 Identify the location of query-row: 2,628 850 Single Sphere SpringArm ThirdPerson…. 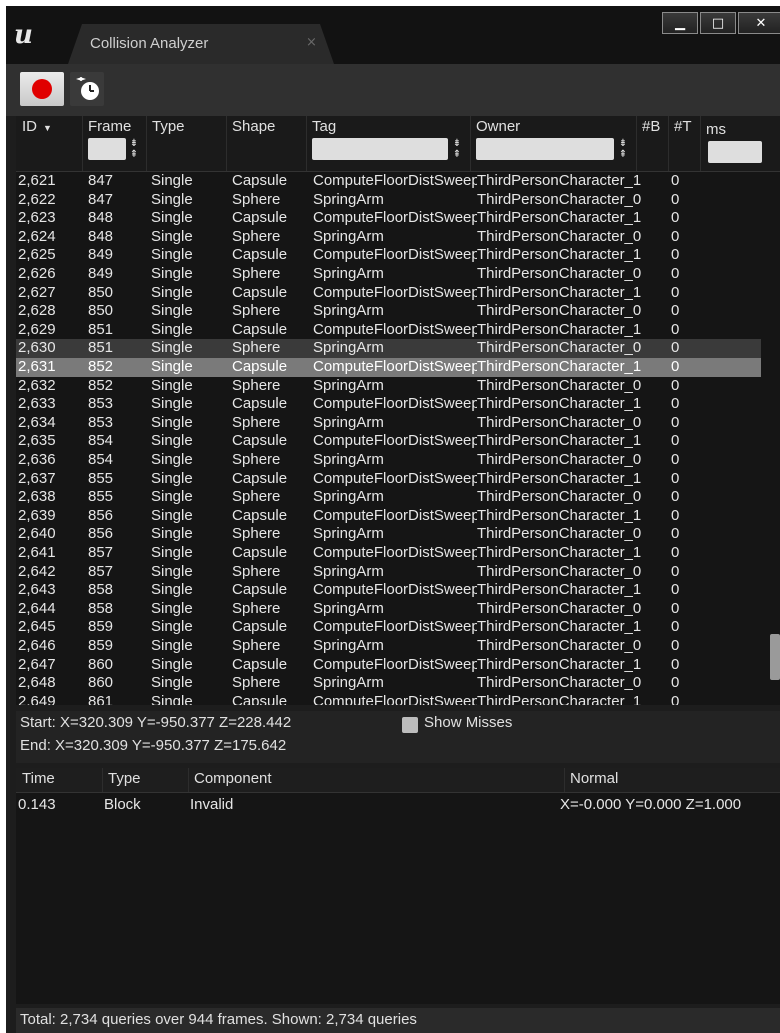
(388, 311).